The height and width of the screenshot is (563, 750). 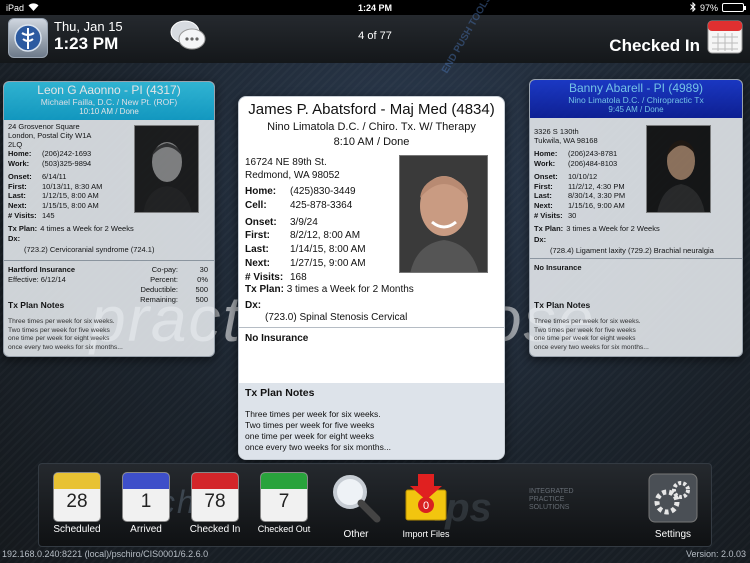 What do you see at coordinates (15, 144) in the screenshot?
I see `address-line: 2LQ` at bounding box center [15, 144].